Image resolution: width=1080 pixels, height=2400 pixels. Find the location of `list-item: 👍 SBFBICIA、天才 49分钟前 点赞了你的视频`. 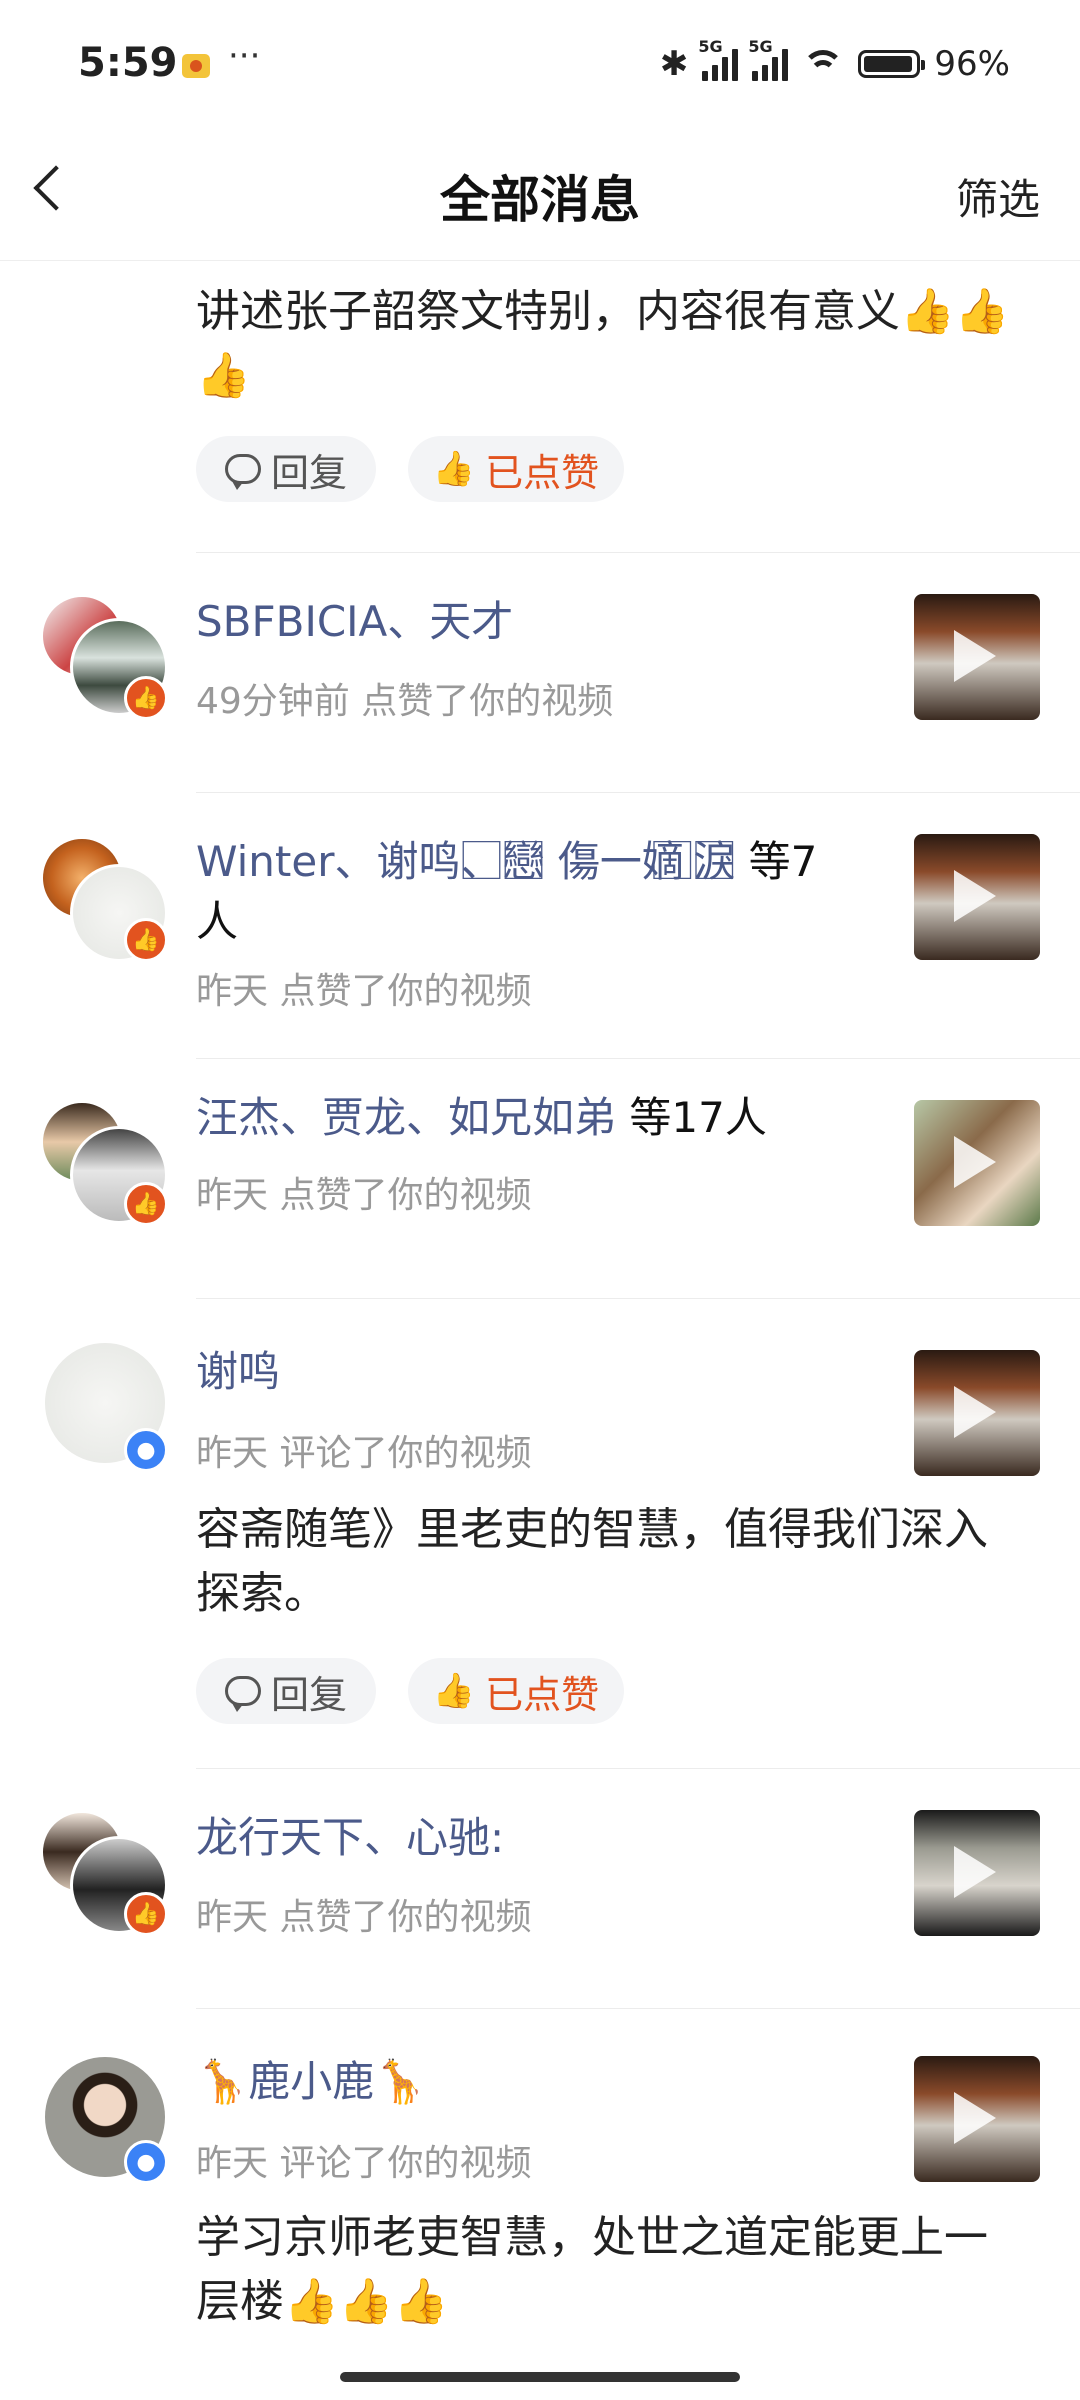

list-item: 👍 SBFBICIA、天才 49分钟前 点赞了你的视频 is located at coordinates (540, 672).